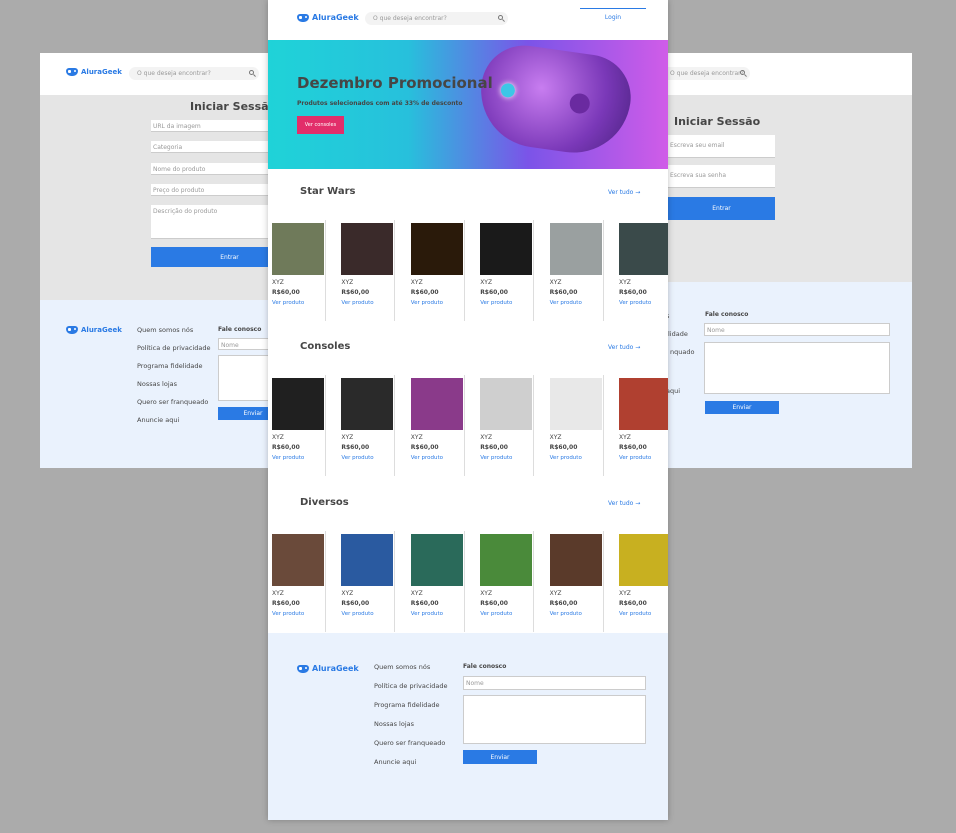 The height and width of the screenshot is (833, 956). What do you see at coordinates (721, 146) in the screenshot?
I see `email-input: Escreva seu email` at bounding box center [721, 146].